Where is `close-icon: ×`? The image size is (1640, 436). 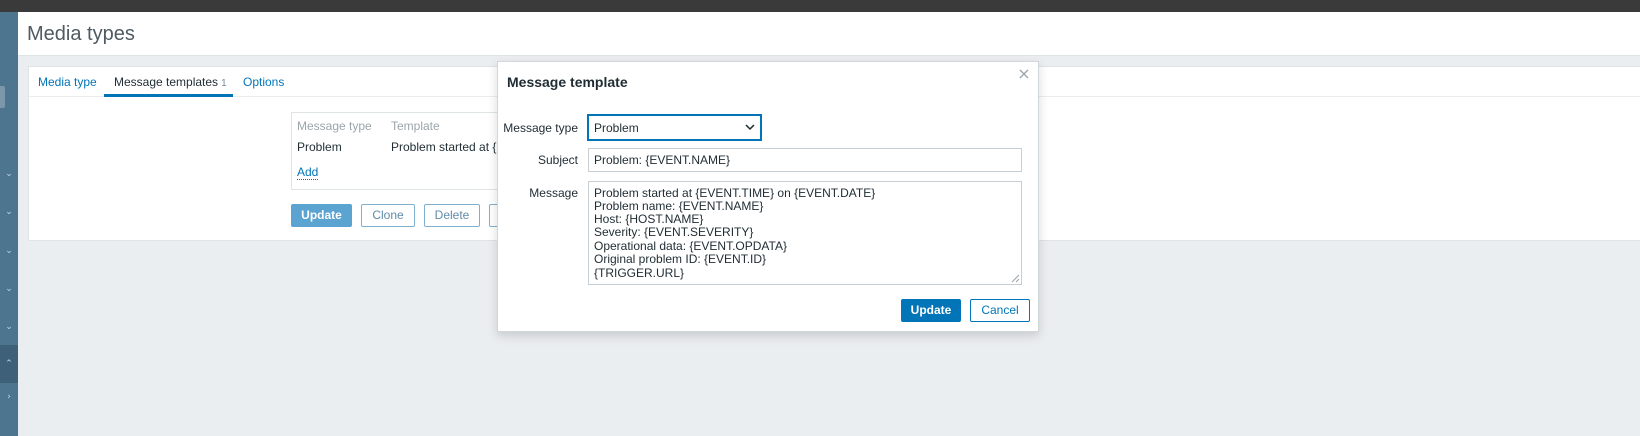
close-icon: × is located at coordinates (1024, 74).